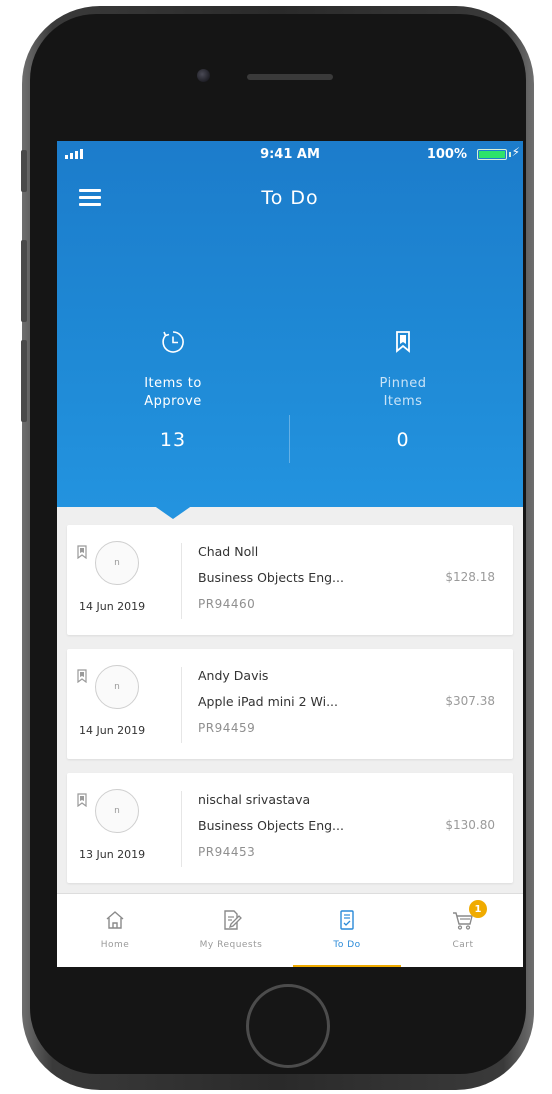 The height and width of the screenshot is (1094, 552). Describe the element at coordinates (173, 383) in the screenshot. I see `approve-label-line1: Items to` at that location.